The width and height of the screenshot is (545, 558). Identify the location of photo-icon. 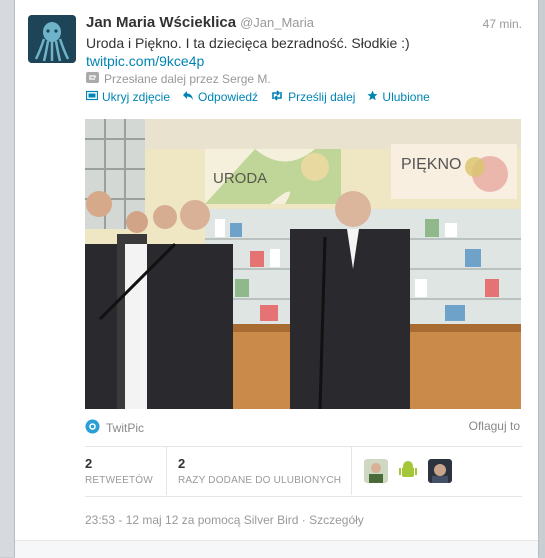
(92, 97).